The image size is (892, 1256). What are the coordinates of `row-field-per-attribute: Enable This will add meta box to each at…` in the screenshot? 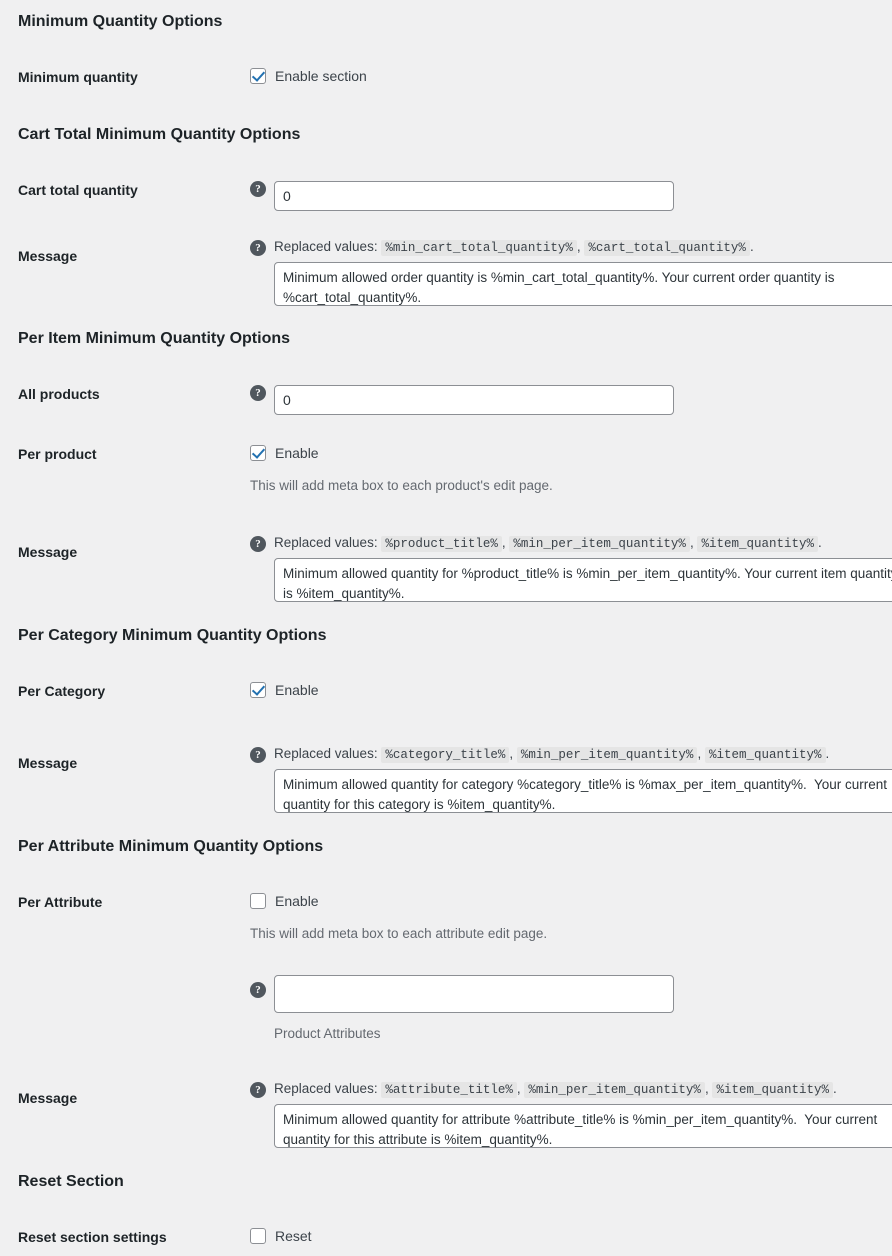 It's located at (564, 918).